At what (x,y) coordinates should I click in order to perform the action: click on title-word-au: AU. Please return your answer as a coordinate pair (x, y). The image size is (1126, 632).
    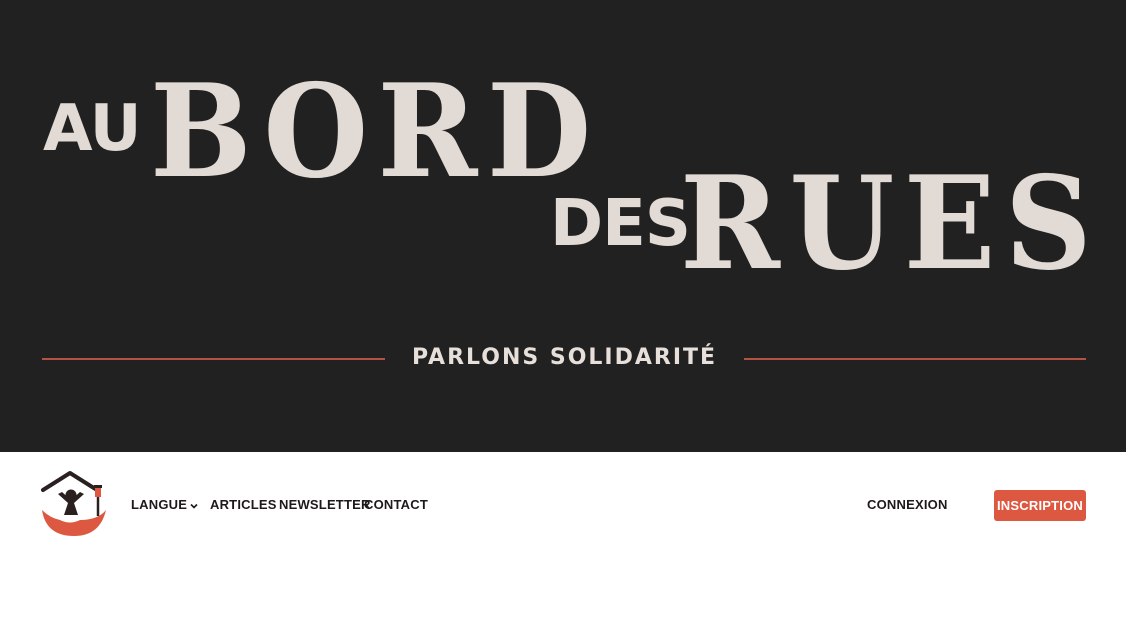
    Looking at the image, I should click on (92, 129).